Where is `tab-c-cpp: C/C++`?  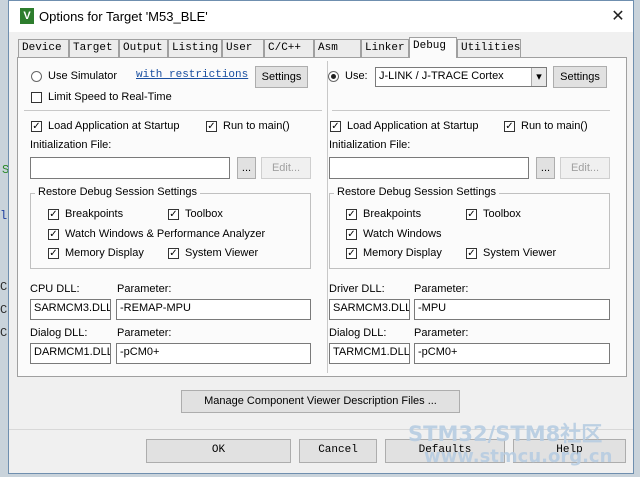 tab-c-cpp: C/C++ is located at coordinates (289, 48).